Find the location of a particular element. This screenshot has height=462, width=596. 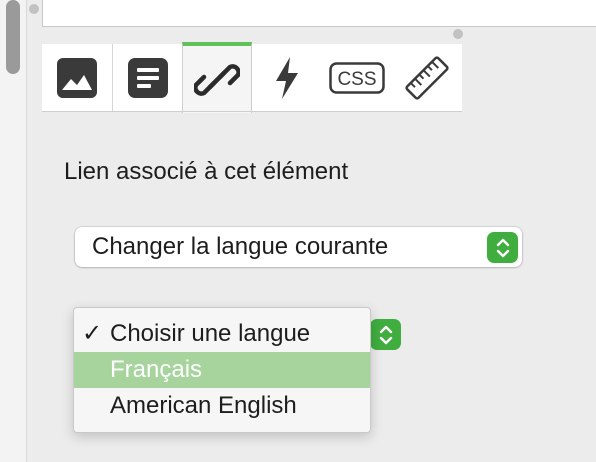

tab-text is located at coordinates (147, 78).